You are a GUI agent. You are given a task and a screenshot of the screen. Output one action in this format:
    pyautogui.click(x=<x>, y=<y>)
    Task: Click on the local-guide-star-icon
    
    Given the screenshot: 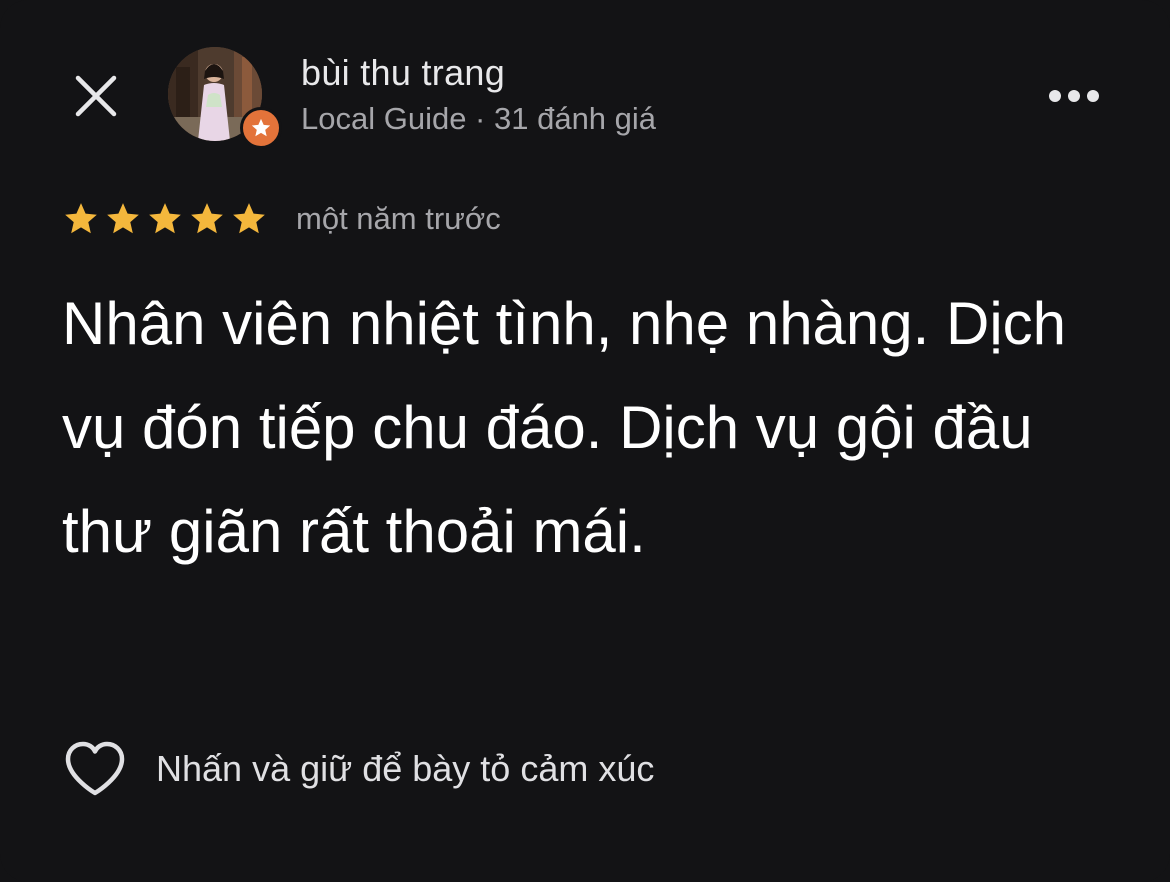 What is the action you would take?
    pyautogui.click(x=261, y=127)
    